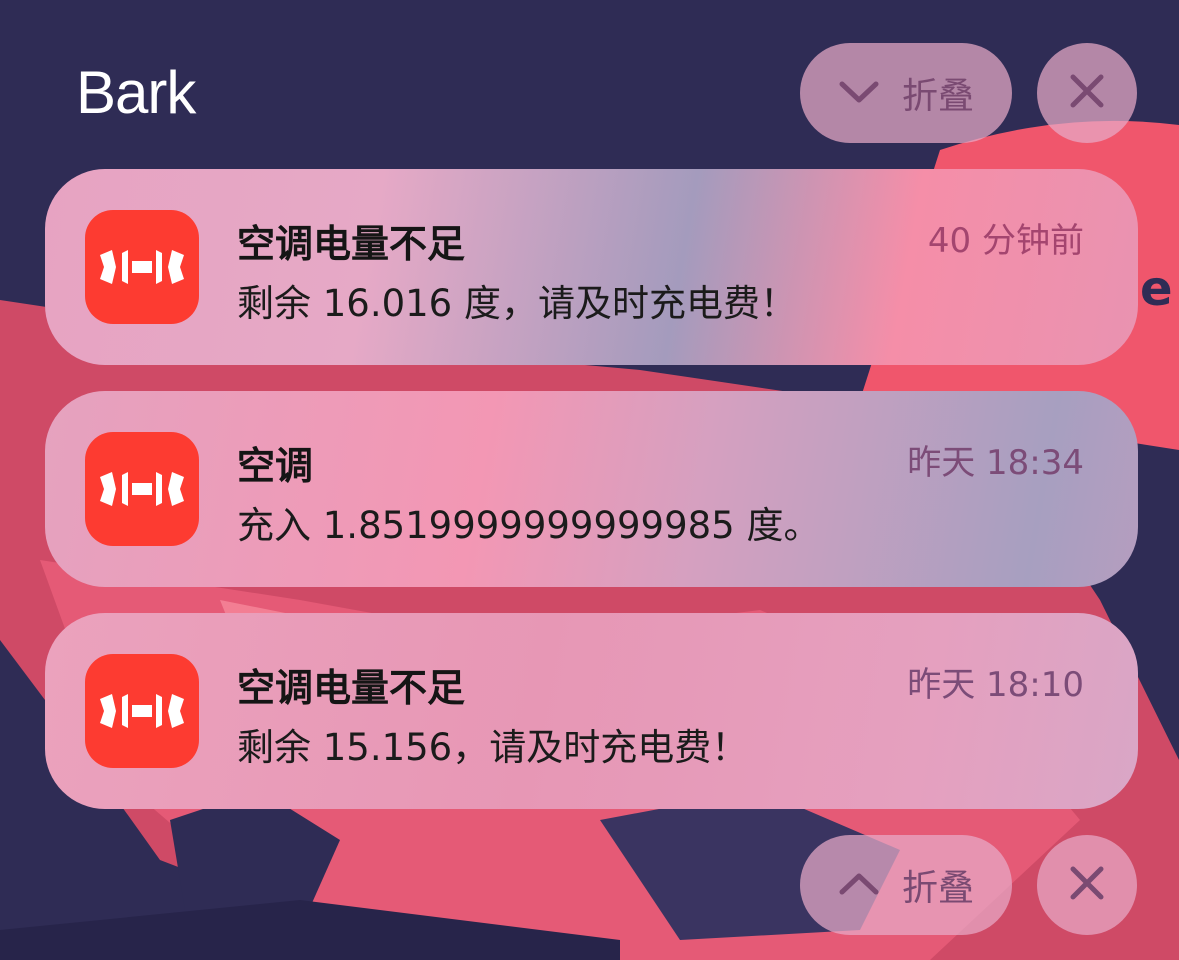  Describe the element at coordinates (493, 747) in the screenshot. I see `notification-body: 剩余 15.156，请及时充电费！` at that location.